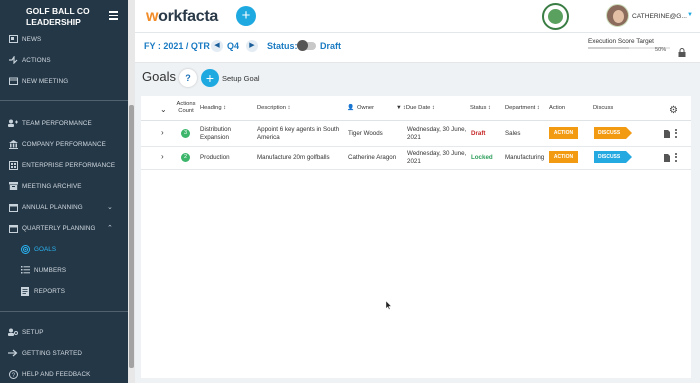 The height and width of the screenshot is (383, 700). What do you see at coordinates (210, 78) in the screenshot?
I see `setup-goal-button: +` at bounding box center [210, 78].